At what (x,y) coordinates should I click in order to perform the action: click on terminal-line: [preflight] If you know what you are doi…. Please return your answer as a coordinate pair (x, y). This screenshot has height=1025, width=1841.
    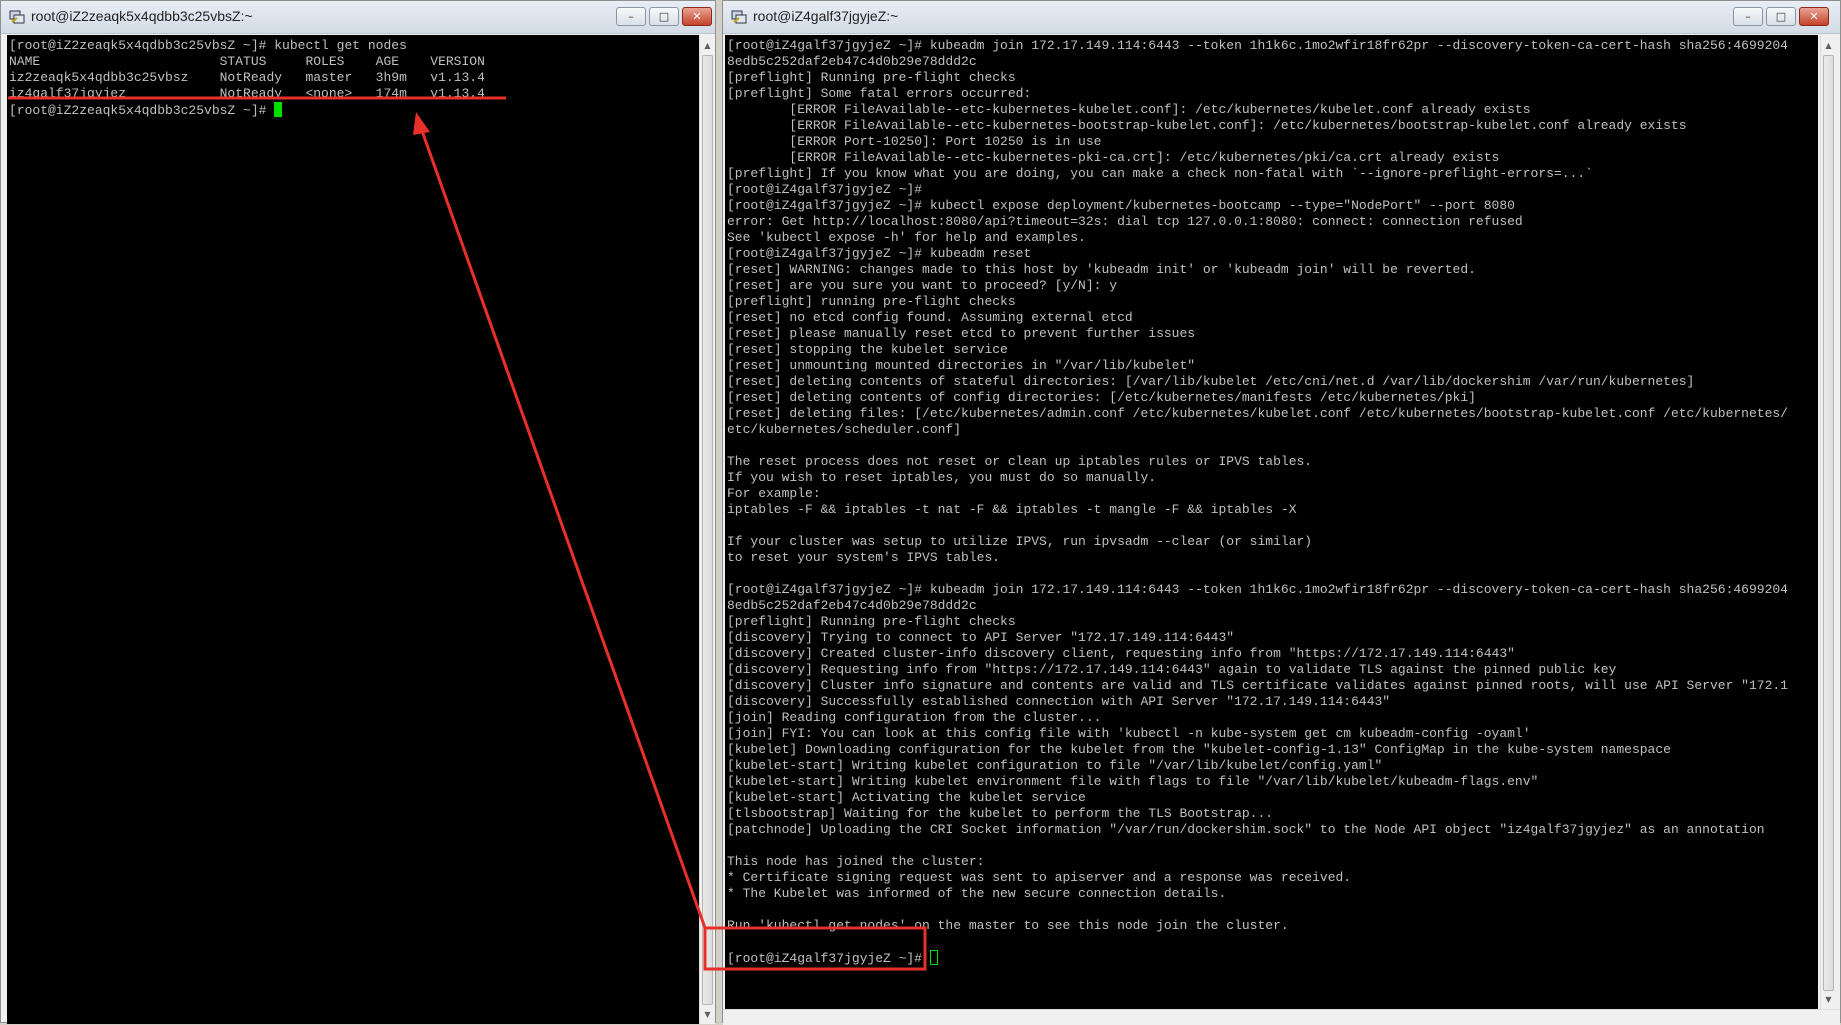
    Looking at the image, I should click on (1160, 173).